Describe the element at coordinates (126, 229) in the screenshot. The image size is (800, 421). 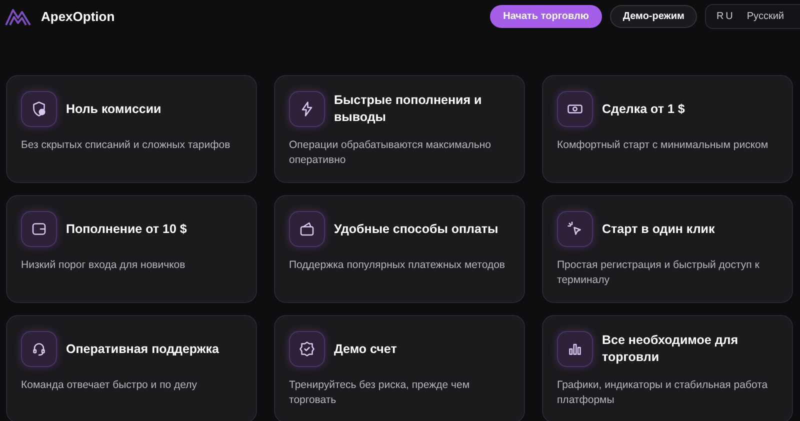
I see `feature-title: Пополнение от 10 $` at that location.